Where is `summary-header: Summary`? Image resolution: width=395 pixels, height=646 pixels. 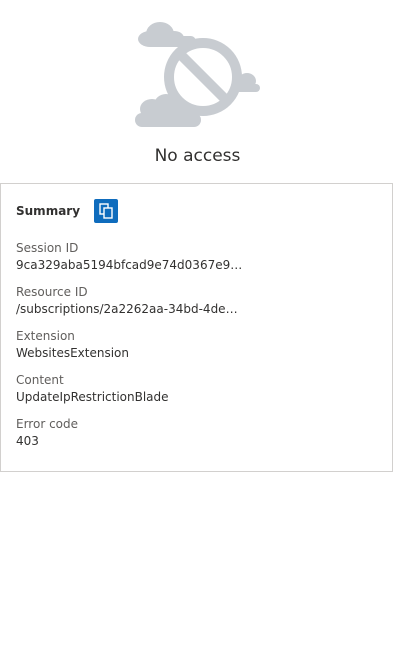
summary-header: Summary is located at coordinates (67, 211).